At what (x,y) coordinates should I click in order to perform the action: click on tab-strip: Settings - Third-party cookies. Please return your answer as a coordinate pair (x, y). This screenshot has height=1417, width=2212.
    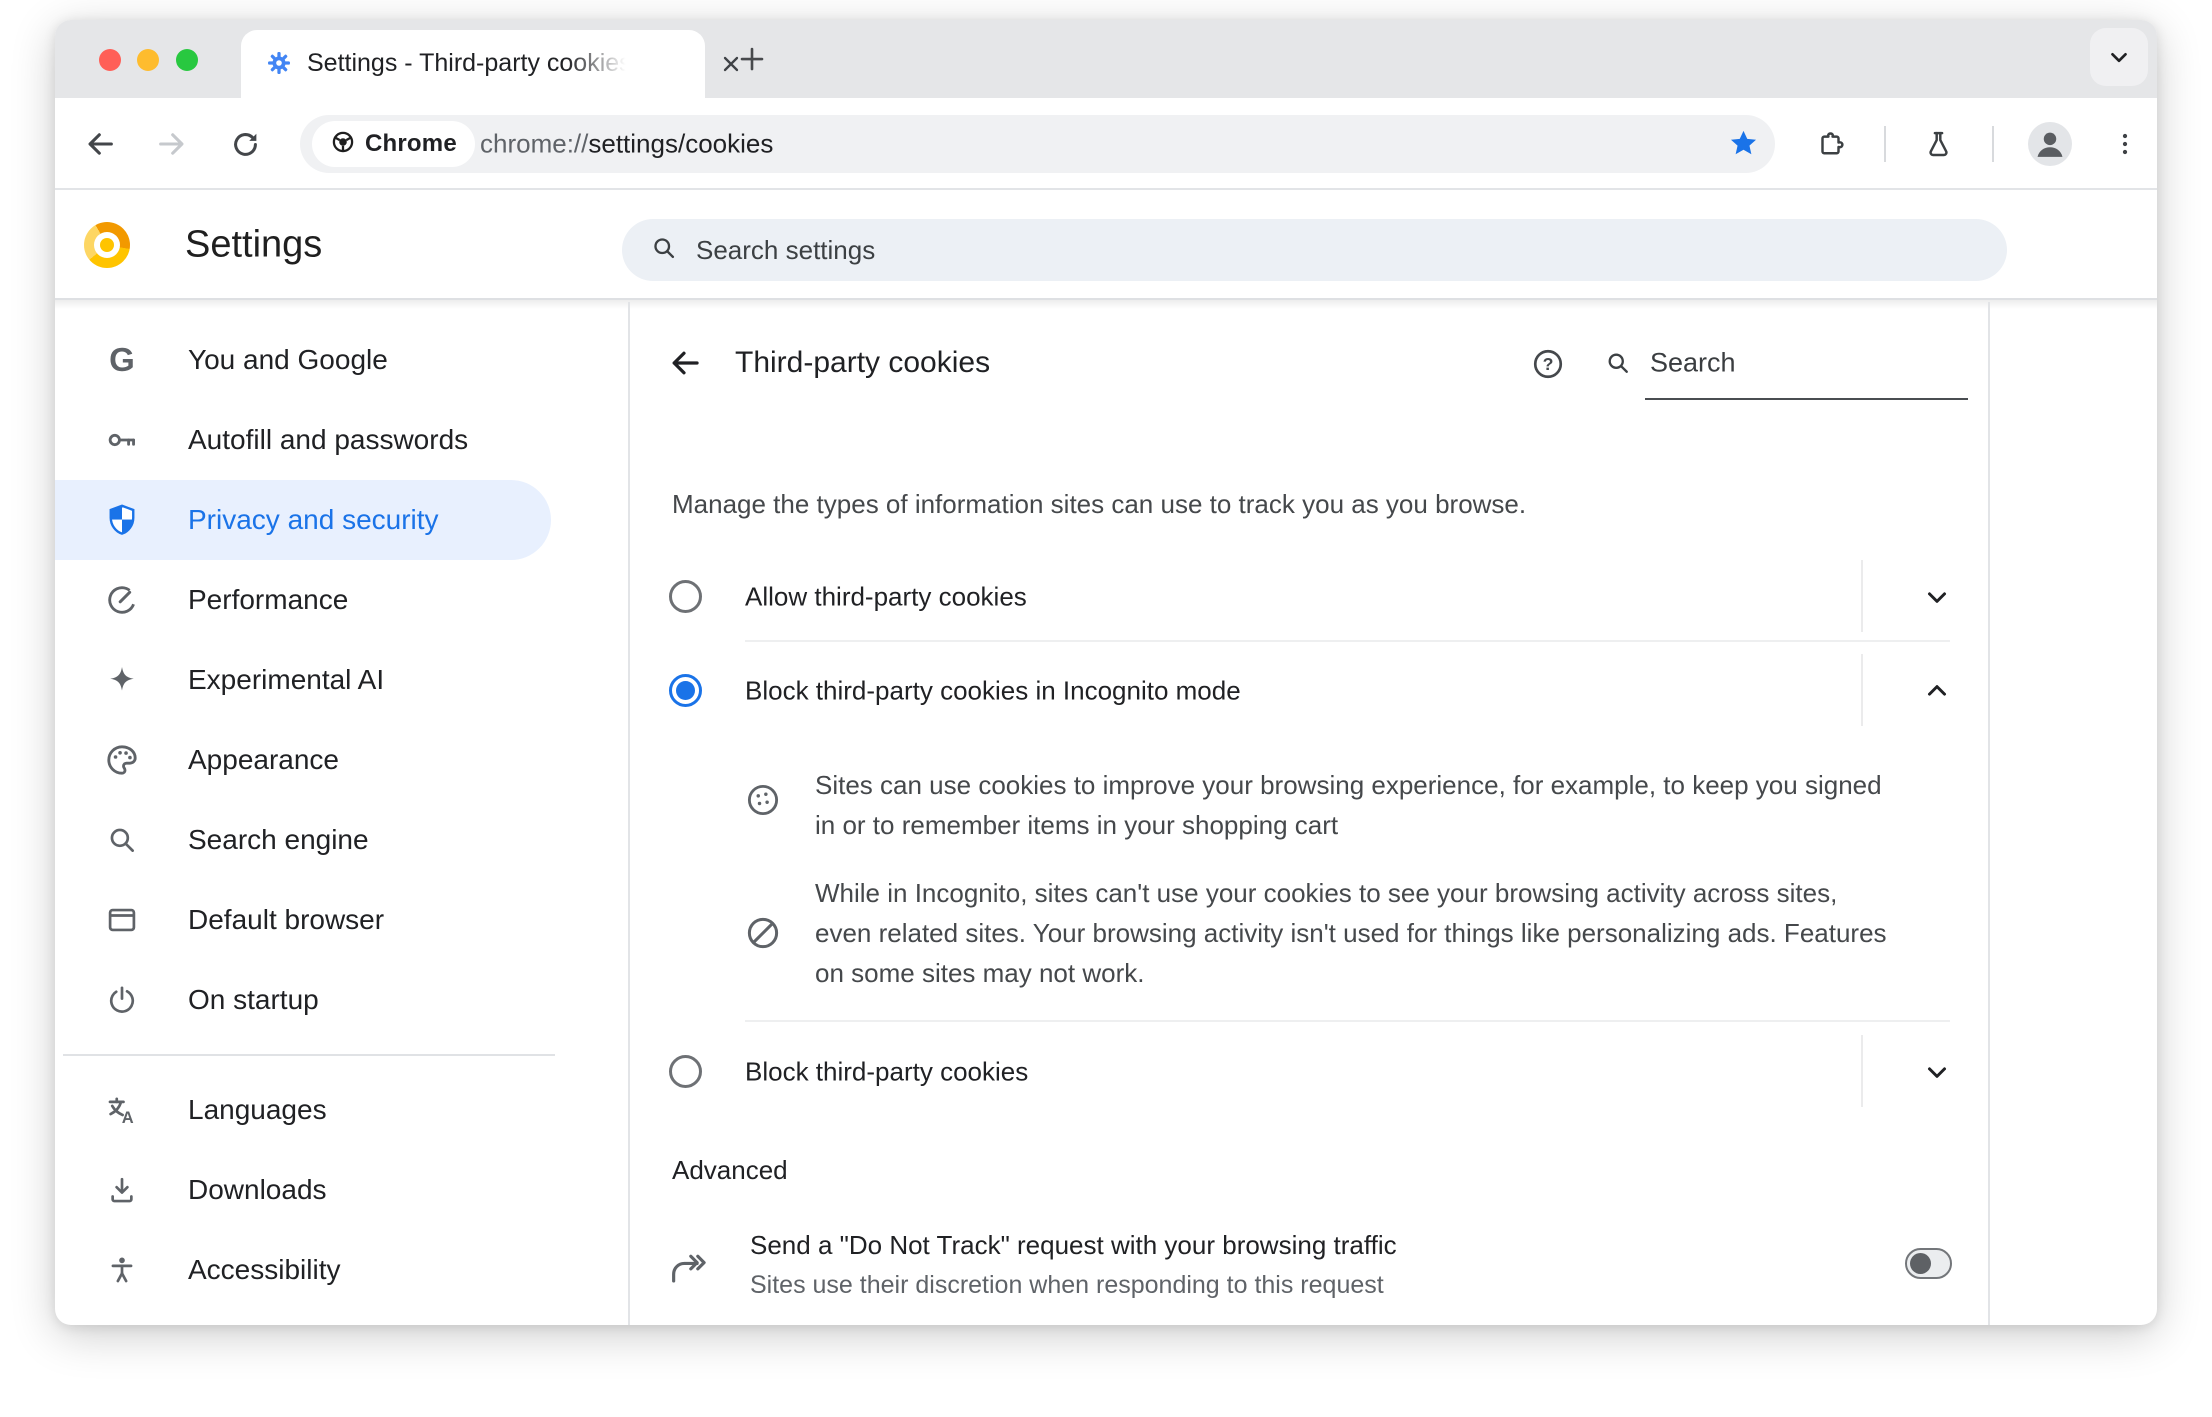
    Looking at the image, I should click on (1106, 59).